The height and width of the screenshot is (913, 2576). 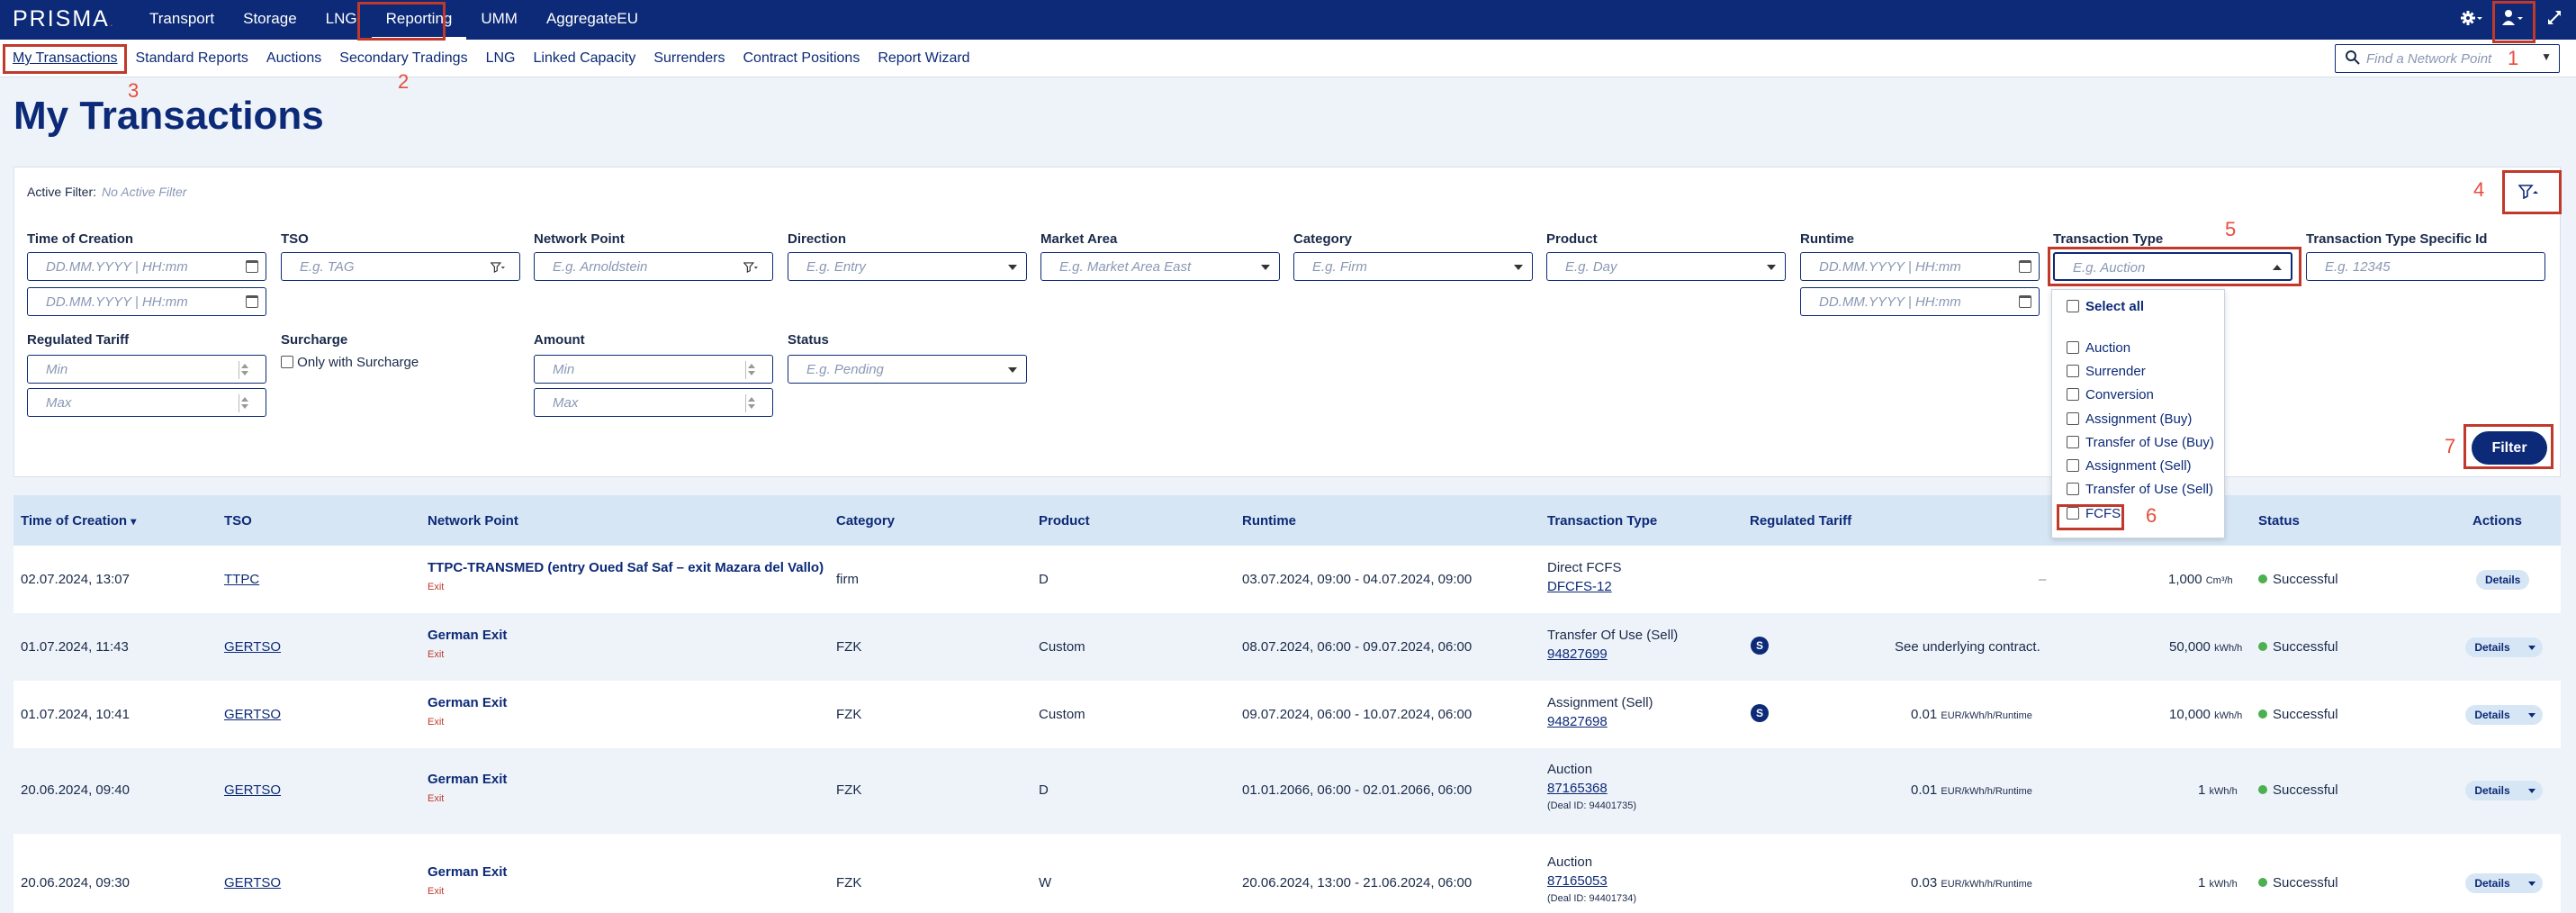 I want to click on settings-gear-icon, so click(x=2471, y=21).